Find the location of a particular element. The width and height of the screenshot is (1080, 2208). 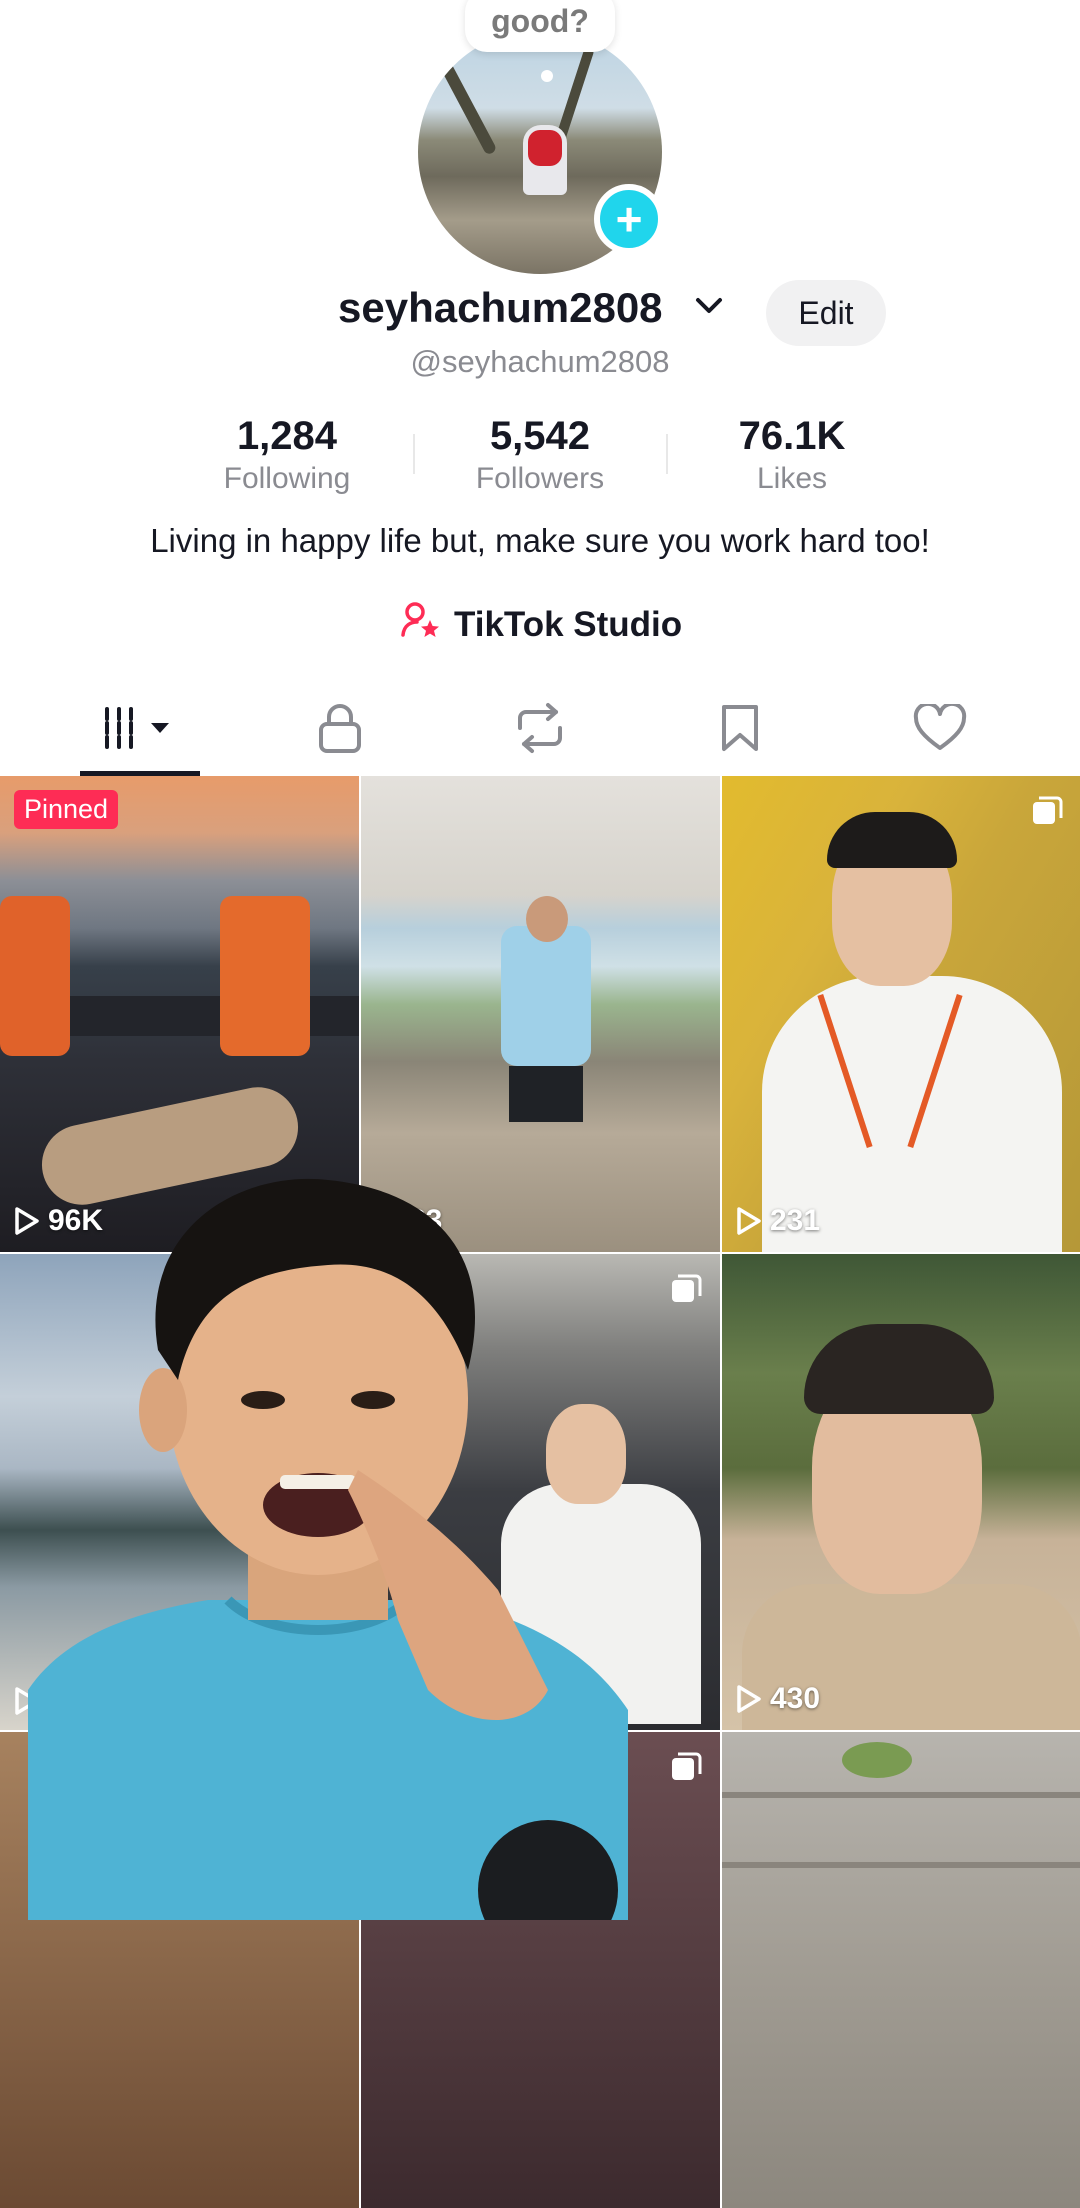

avatar-palm is located at coordinates (464, 100).